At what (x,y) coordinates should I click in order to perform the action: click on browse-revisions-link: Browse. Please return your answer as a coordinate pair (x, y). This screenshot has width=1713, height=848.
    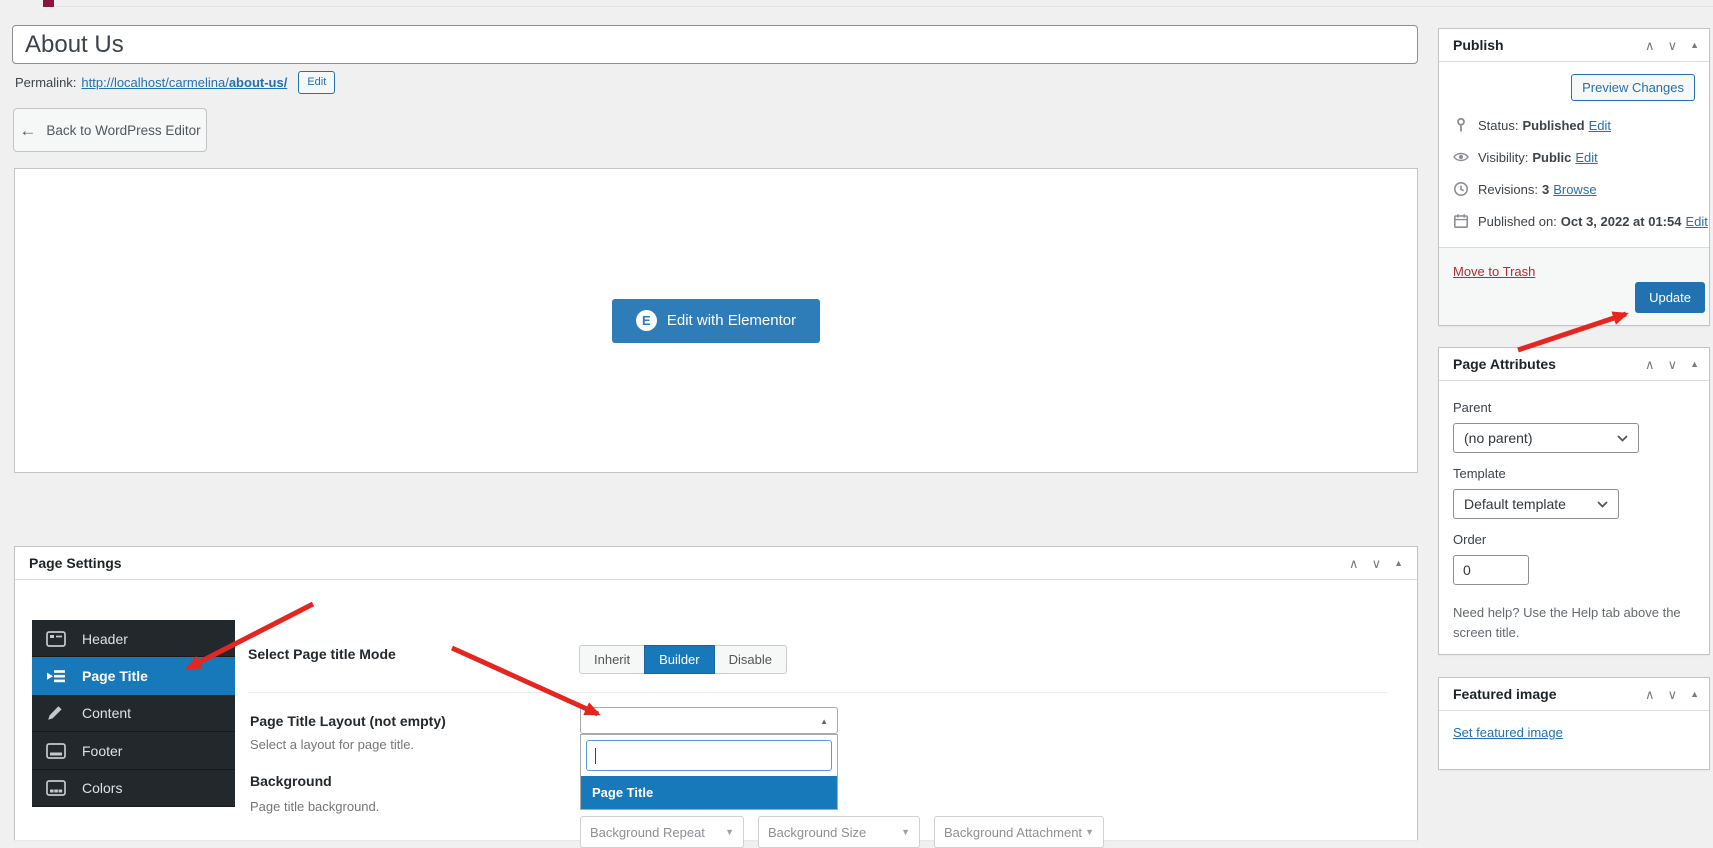
    Looking at the image, I should click on (1574, 189).